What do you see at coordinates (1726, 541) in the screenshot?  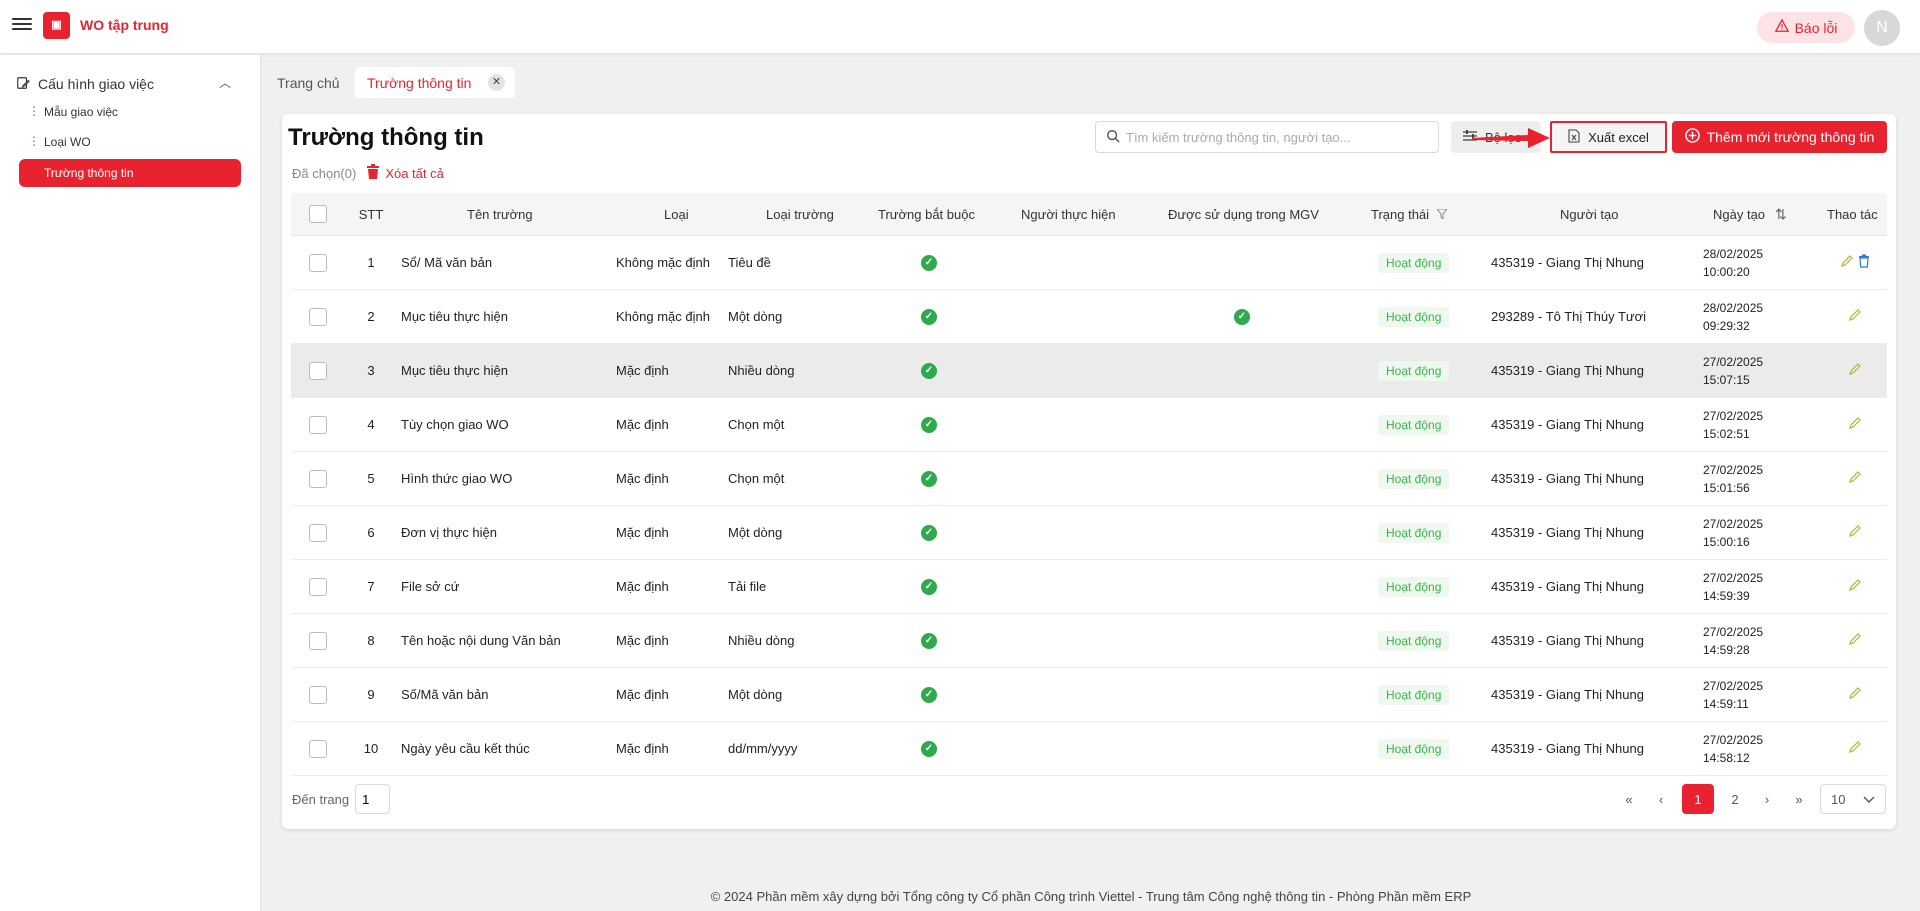 I see `row-time: 15:00:16` at bounding box center [1726, 541].